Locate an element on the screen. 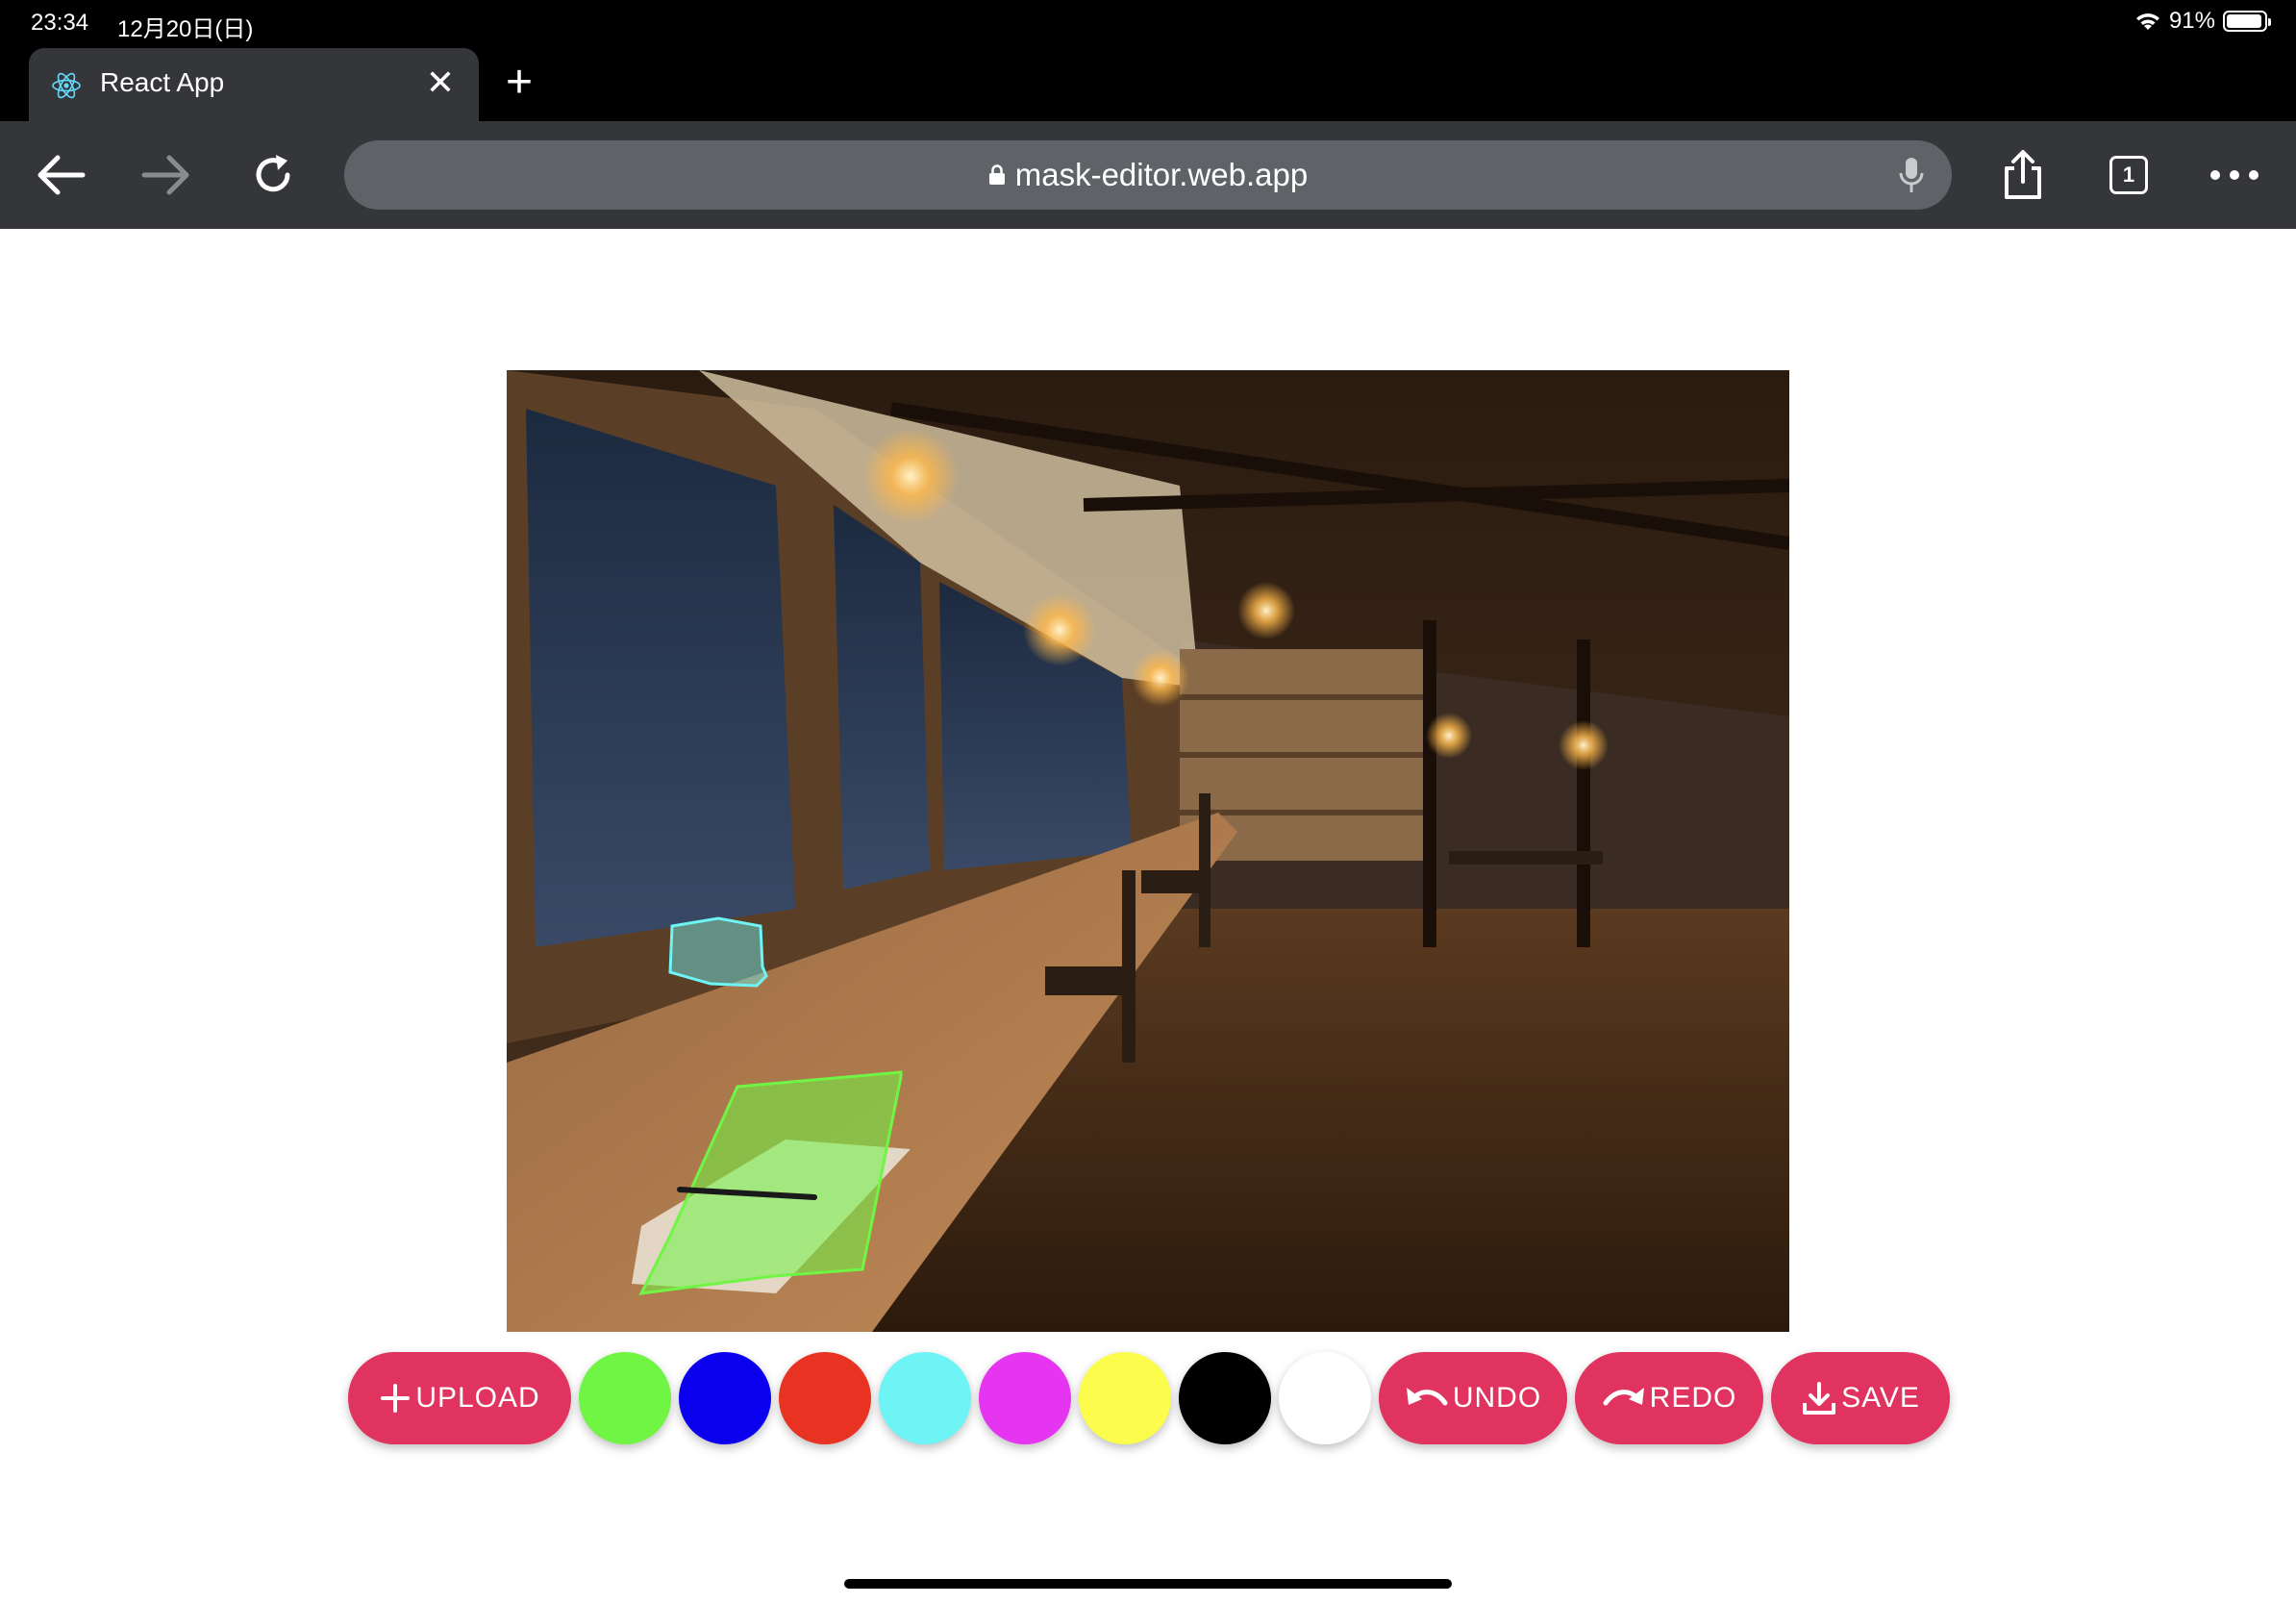 The height and width of the screenshot is (1604, 2296). color-swatch-cyan is located at coordinates (925, 1398).